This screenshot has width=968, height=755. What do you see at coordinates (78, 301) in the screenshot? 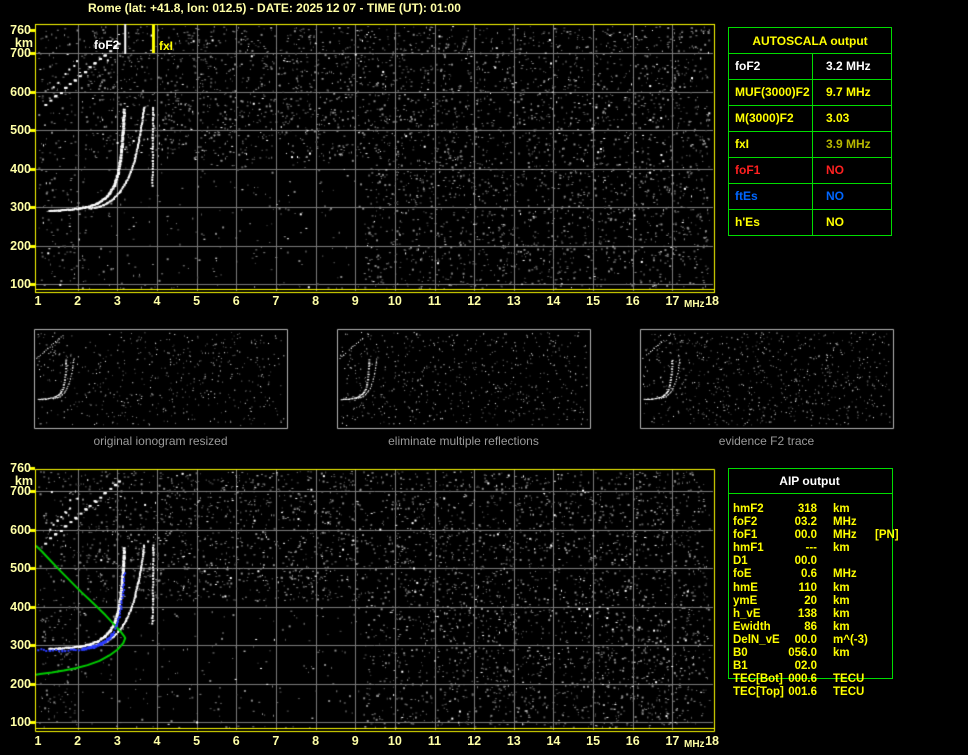
I see `x-tick: 2` at bounding box center [78, 301].